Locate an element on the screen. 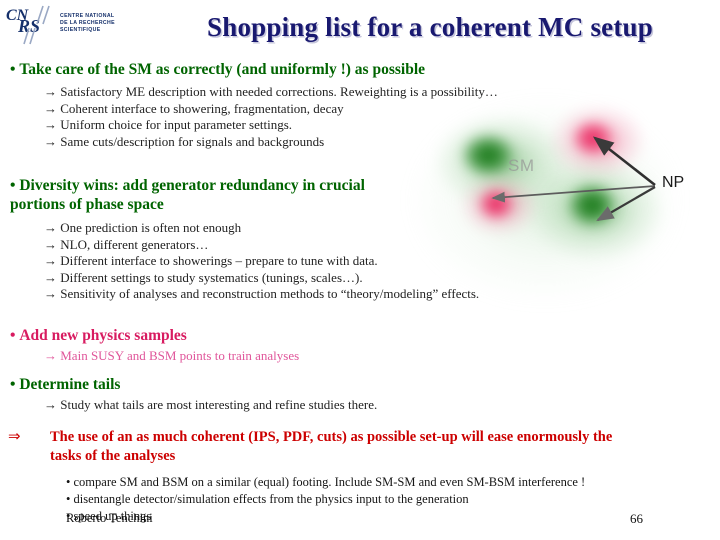 Image resolution: width=720 pixels, height=540 pixels. np-label: NP is located at coordinates (673, 182).